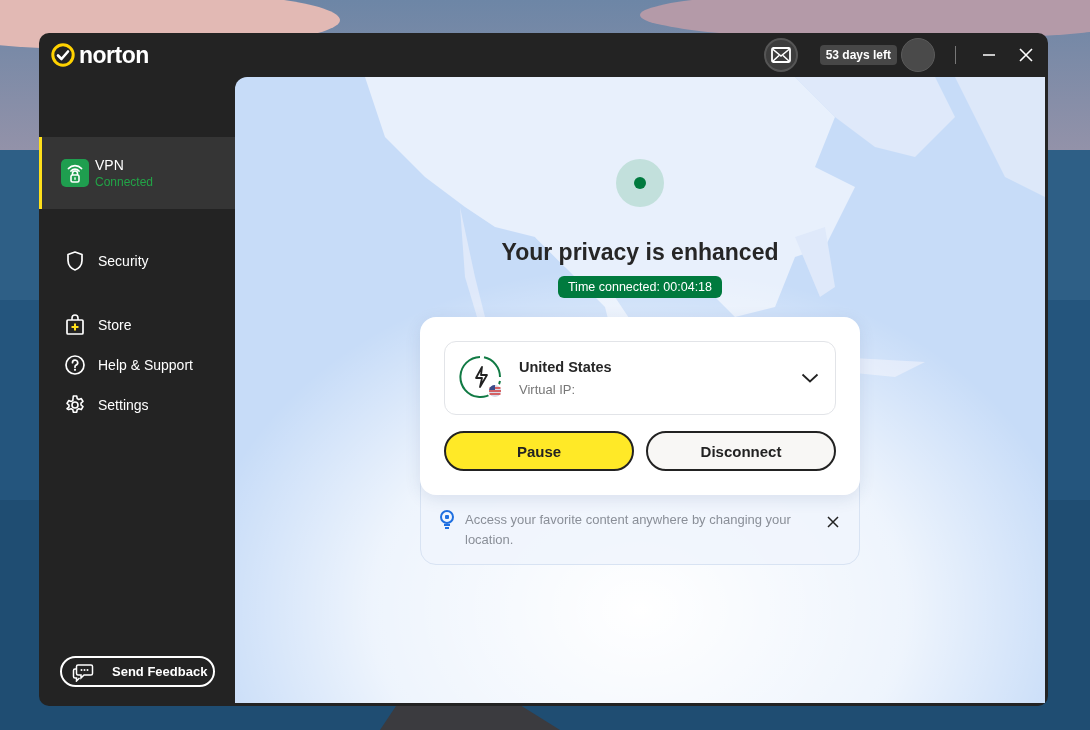 The height and width of the screenshot is (730, 1090). I want to click on send-feedback-button: Send Feedback, so click(137, 671).